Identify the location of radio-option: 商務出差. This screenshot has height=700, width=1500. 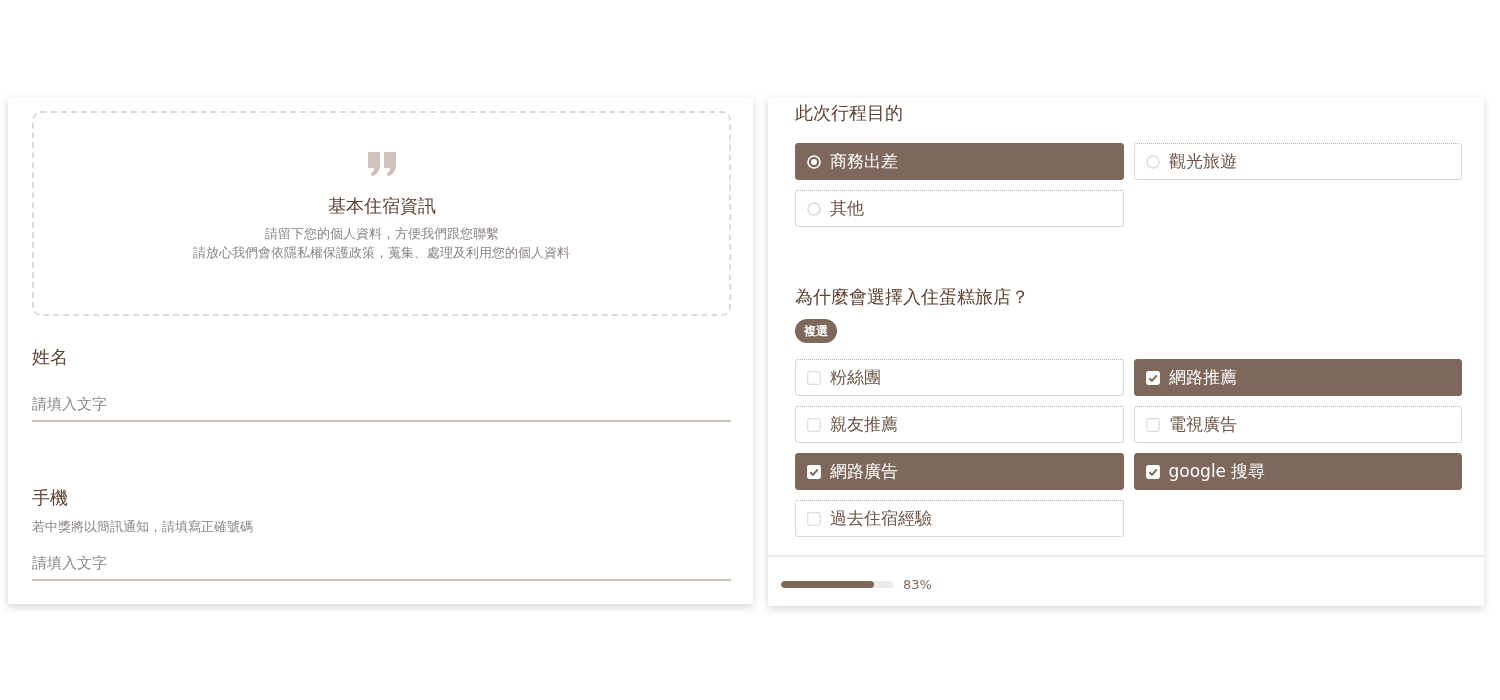
(959, 161).